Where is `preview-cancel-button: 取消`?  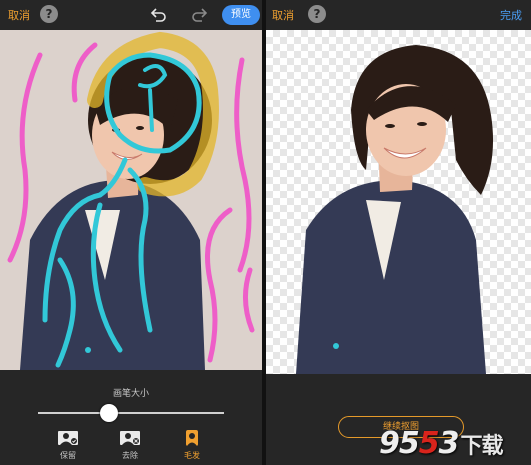 preview-cancel-button: 取消 is located at coordinates (283, 15).